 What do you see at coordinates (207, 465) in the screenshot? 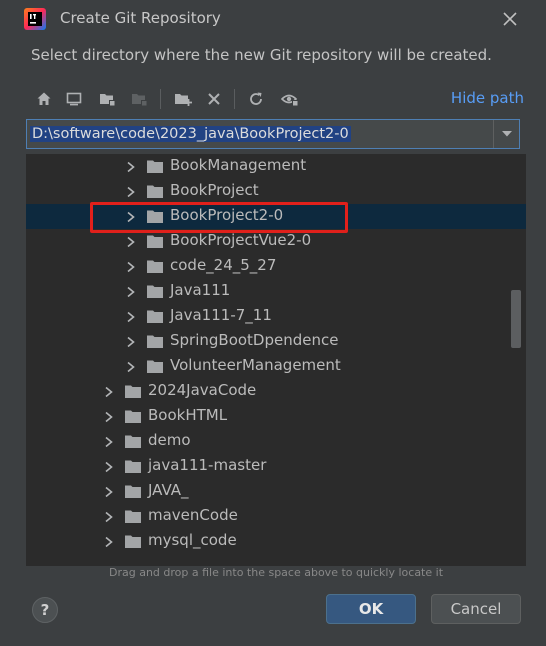
I see `tree-item-label: java111-master` at bounding box center [207, 465].